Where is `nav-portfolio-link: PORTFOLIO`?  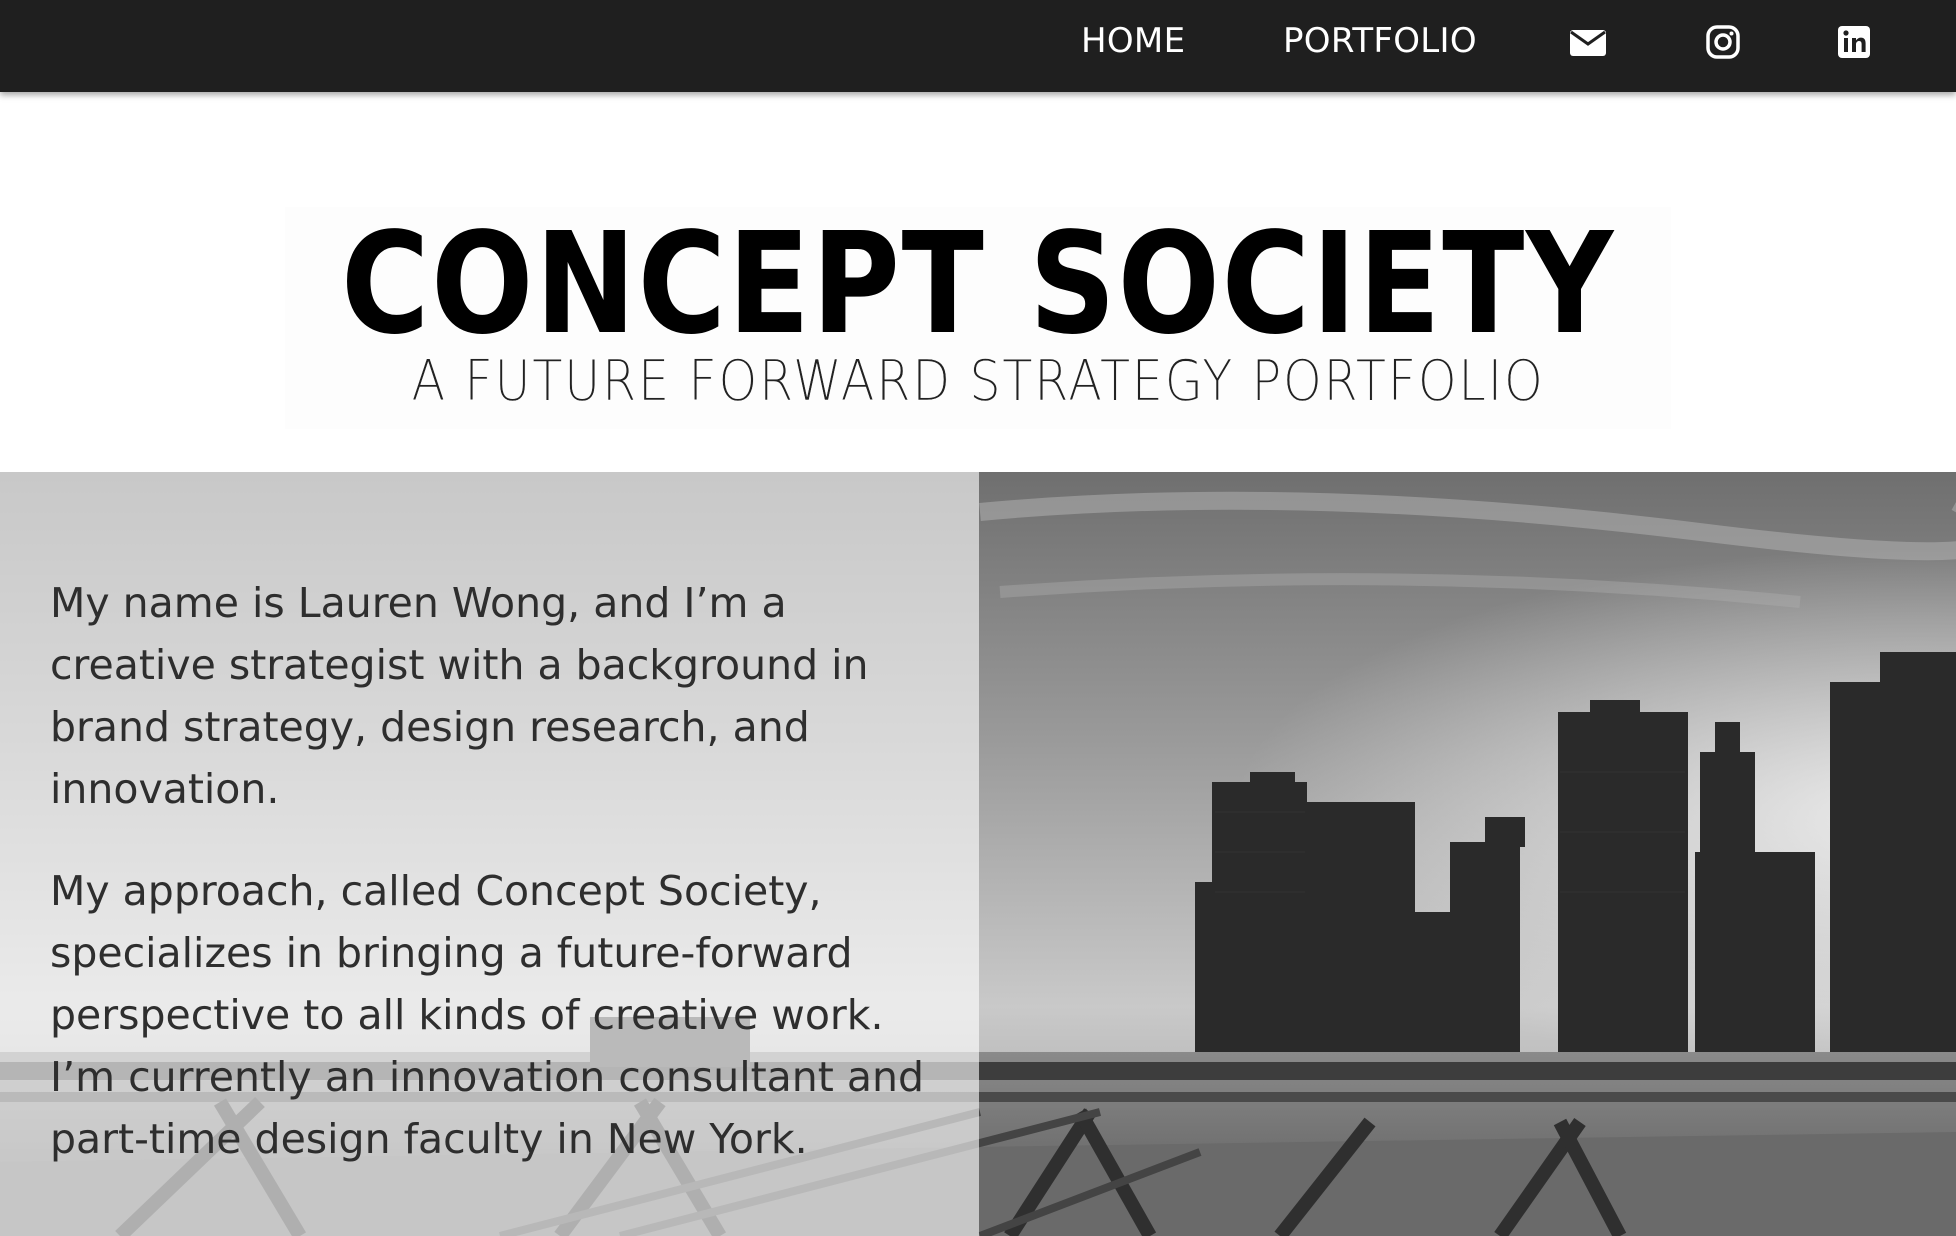
nav-portfolio-link: PORTFOLIO is located at coordinates (1380, 41).